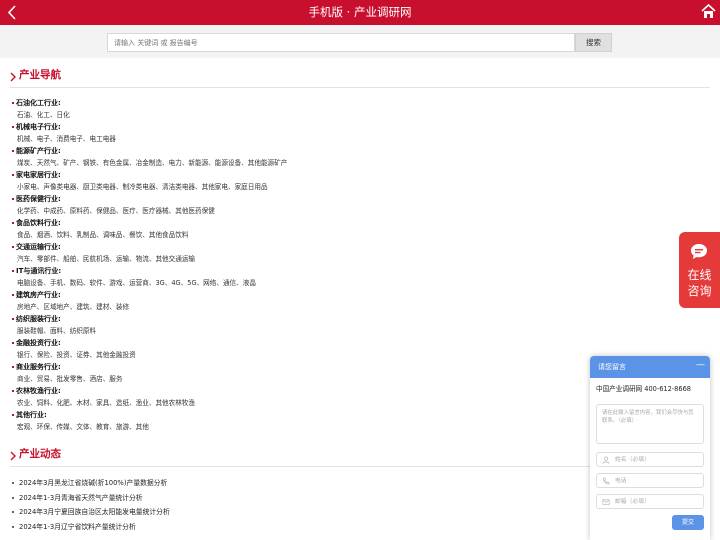 This screenshot has width=720, height=540. I want to click on category-subs: 农业、饲料、化肥、木材、家具、造纸、渔业、其他农林牧渔, so click(106, 403).